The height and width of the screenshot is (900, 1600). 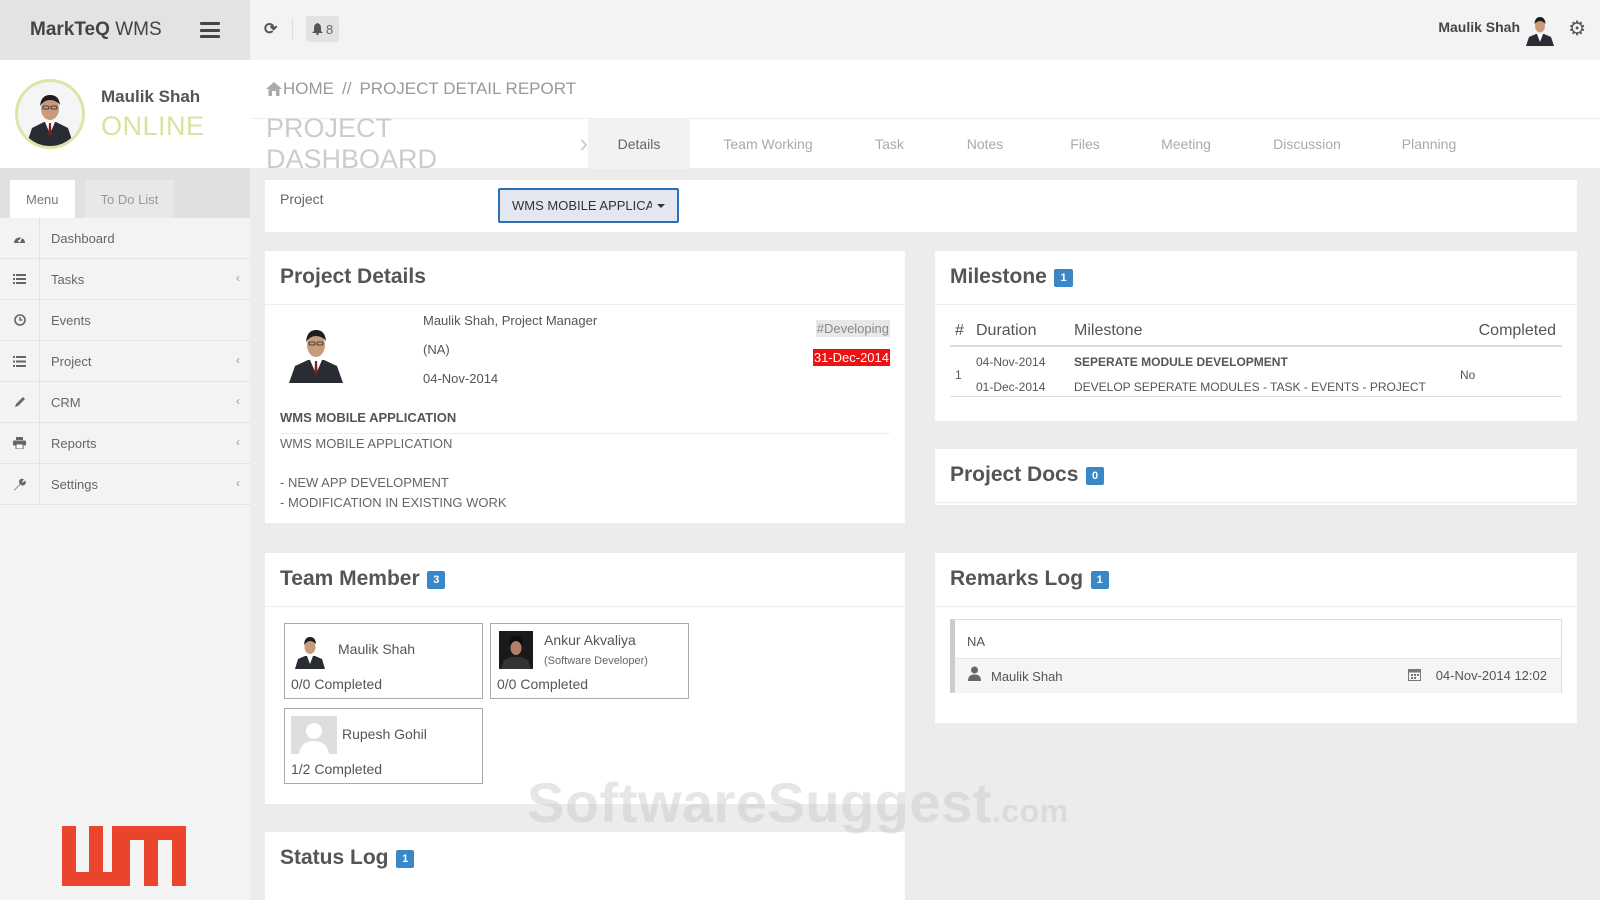 I want to click on caret-down-icon, so click(x=661, y=206).